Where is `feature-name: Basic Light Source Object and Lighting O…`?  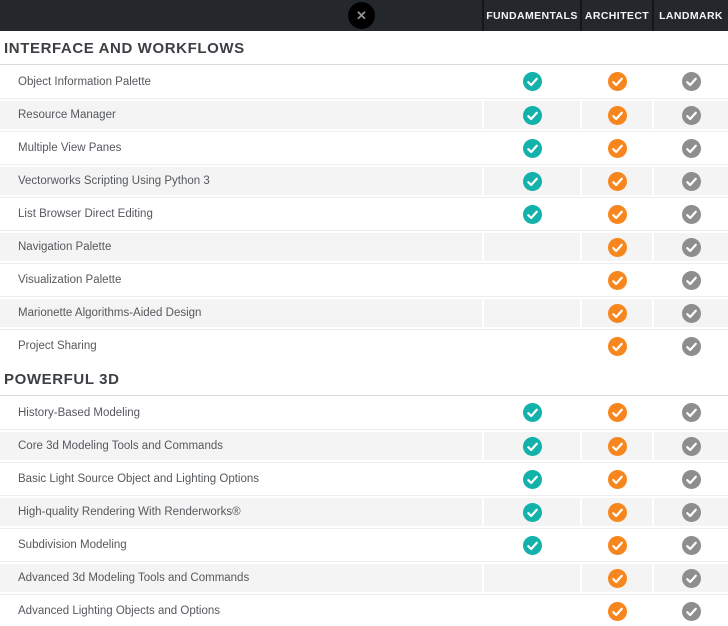 feature-name: Basic Light Source Object and Lighting O… is located at coordinates (139, 479).